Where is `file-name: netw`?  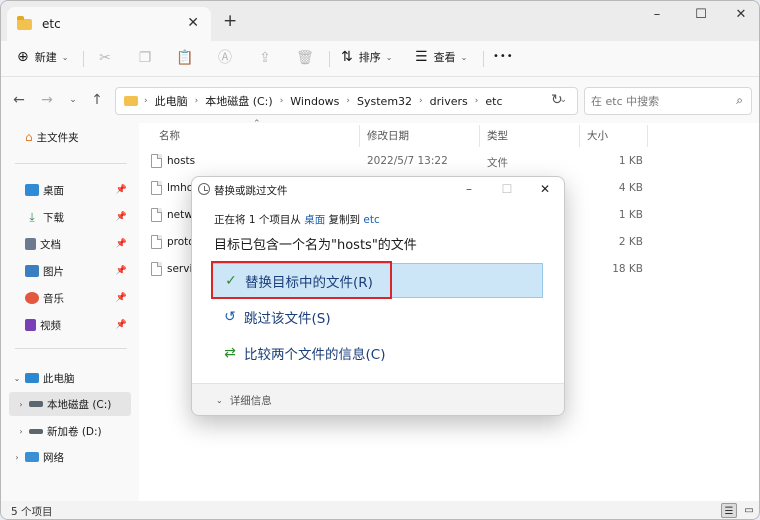
file-name: netw is located at coordinates (180, 215).